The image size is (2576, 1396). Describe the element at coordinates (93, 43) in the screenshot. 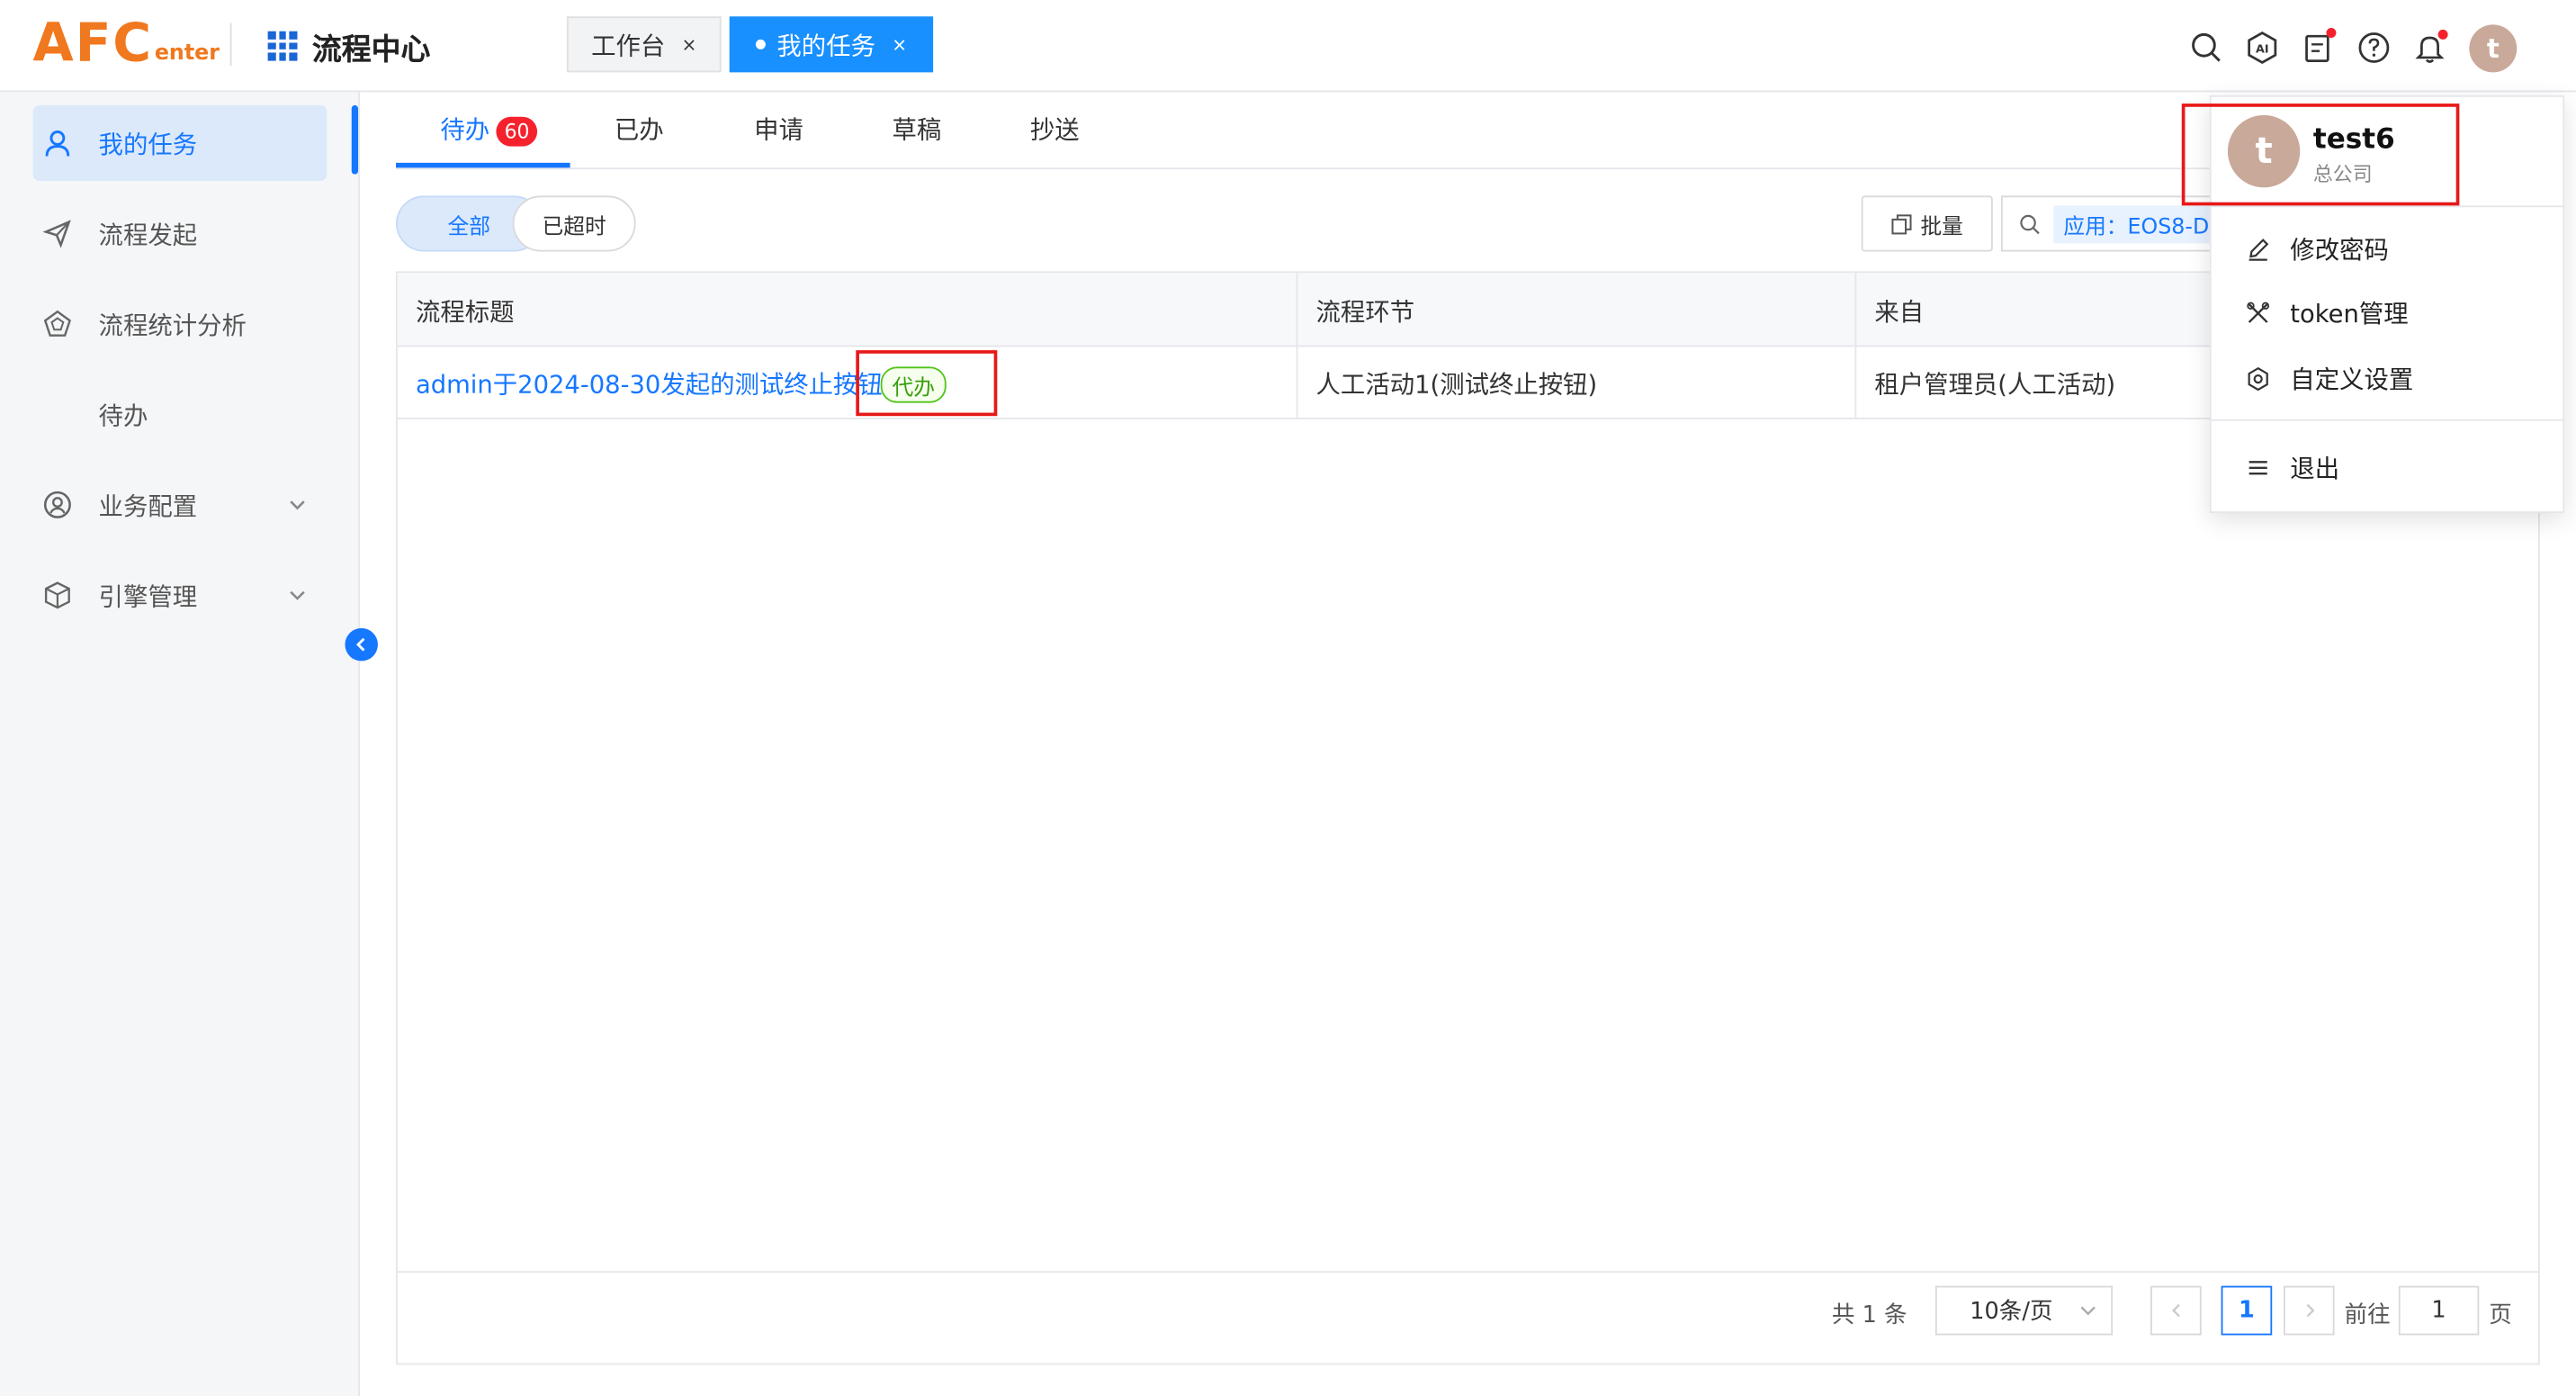

I see `logo-text: AFC` at that location.